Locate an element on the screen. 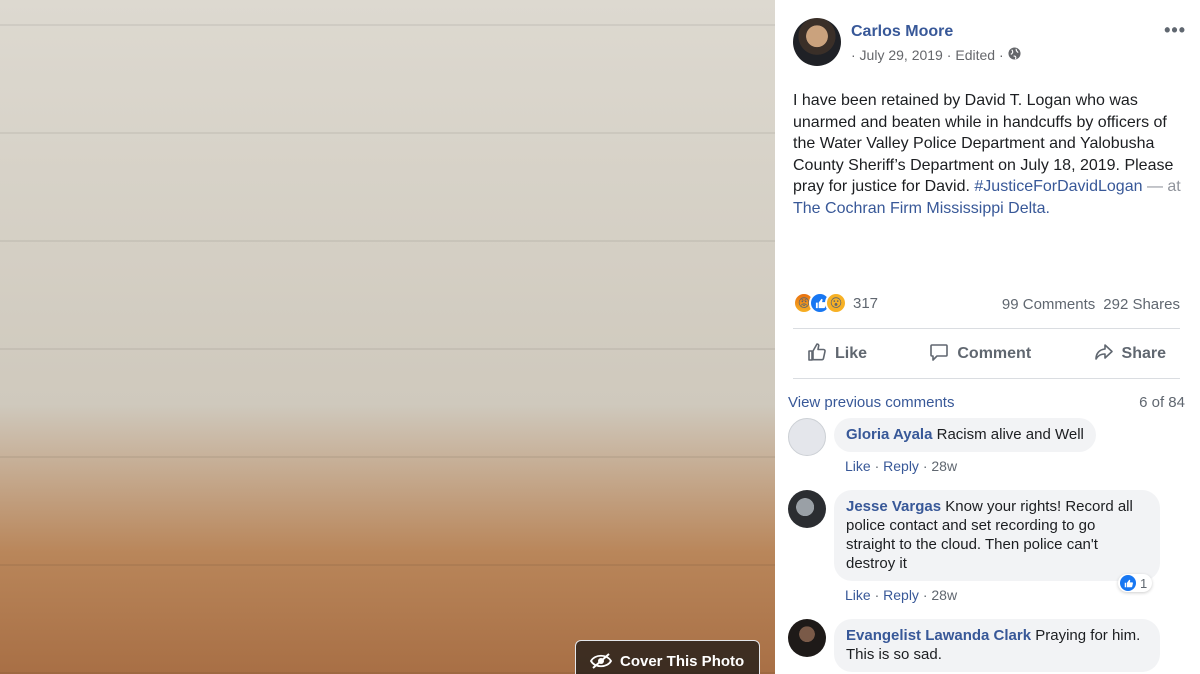  wow-reaction-icon: 😮 is located at coordinates (836, 303).